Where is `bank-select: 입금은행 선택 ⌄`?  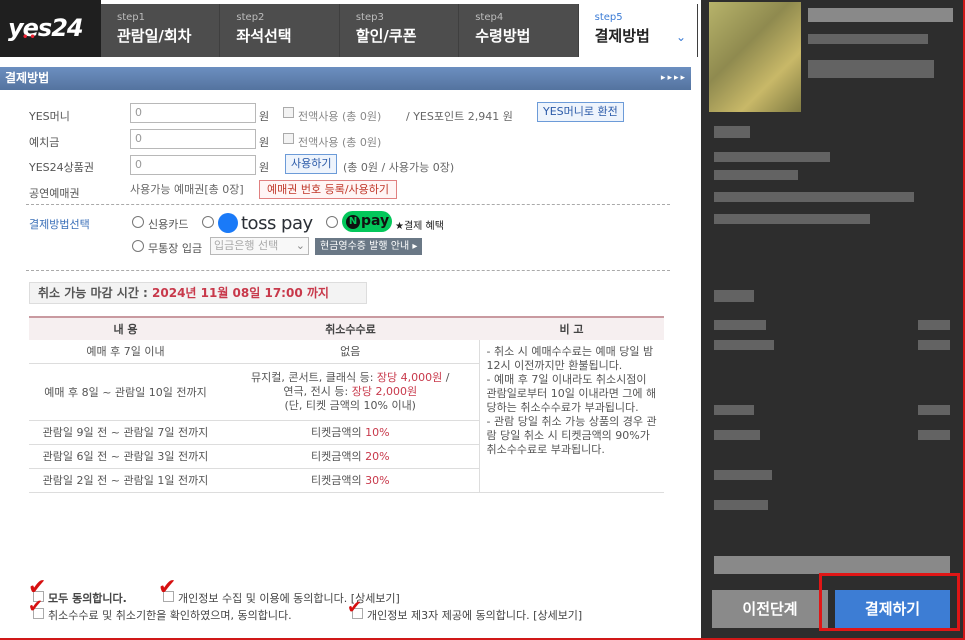
bank-select: 입금은행 선택 ⌄ is located at coordinates (259, 246).